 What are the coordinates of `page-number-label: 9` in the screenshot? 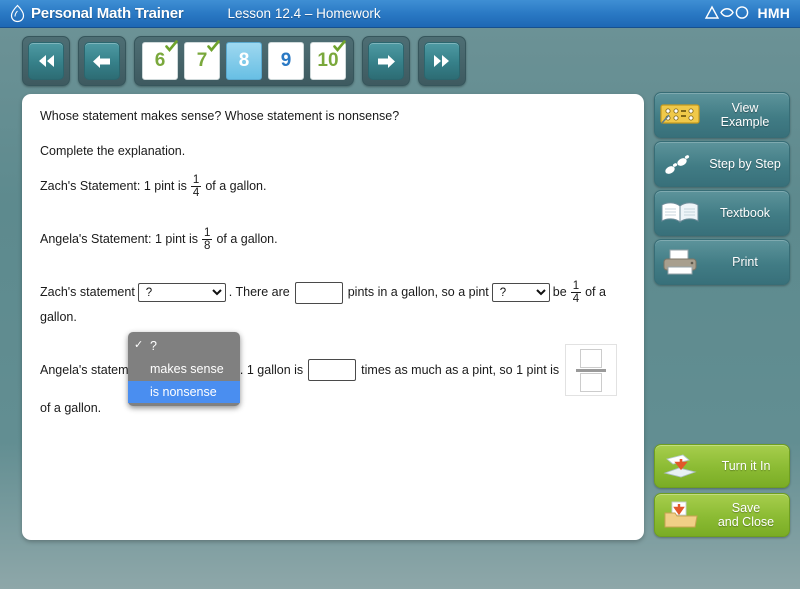 It's located at (286, 60).